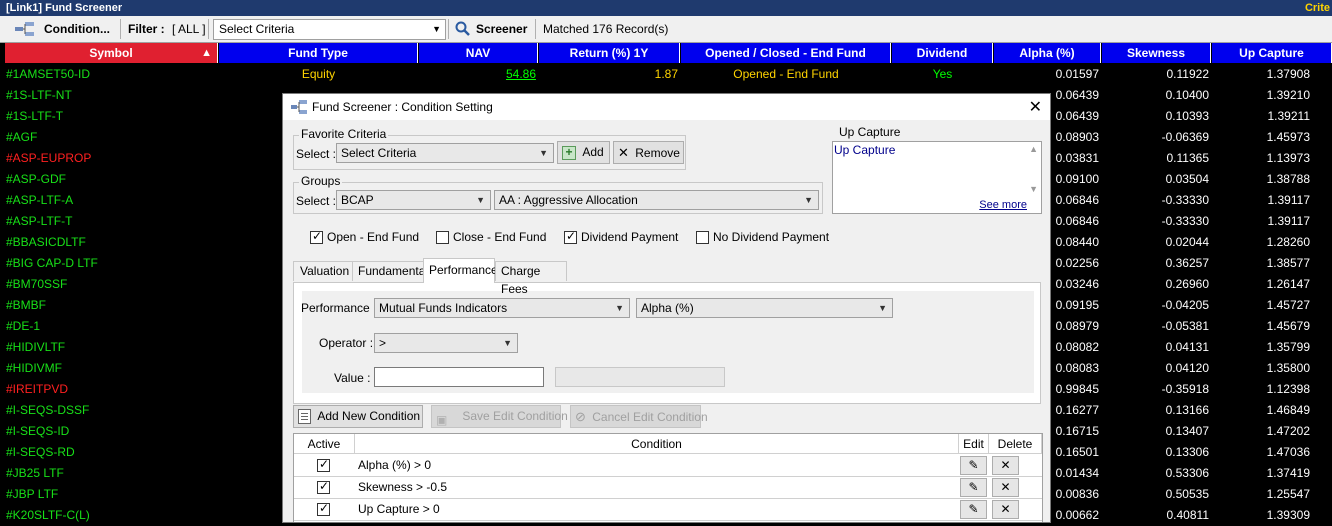  What do you see at coordinates (502, 308) in the screenshot?
I see `performance-category-select: Mutual Funds Indicators ▼` at bounding box center [502, 308].